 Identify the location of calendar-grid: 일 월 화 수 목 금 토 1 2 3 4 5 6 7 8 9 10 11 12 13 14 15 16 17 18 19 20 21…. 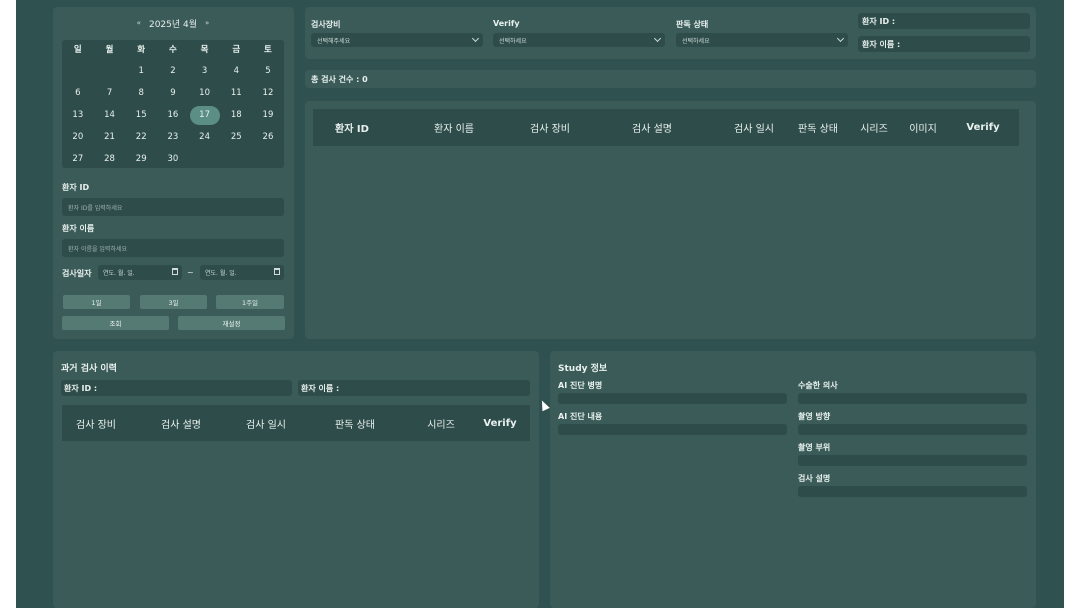
(173, 104).